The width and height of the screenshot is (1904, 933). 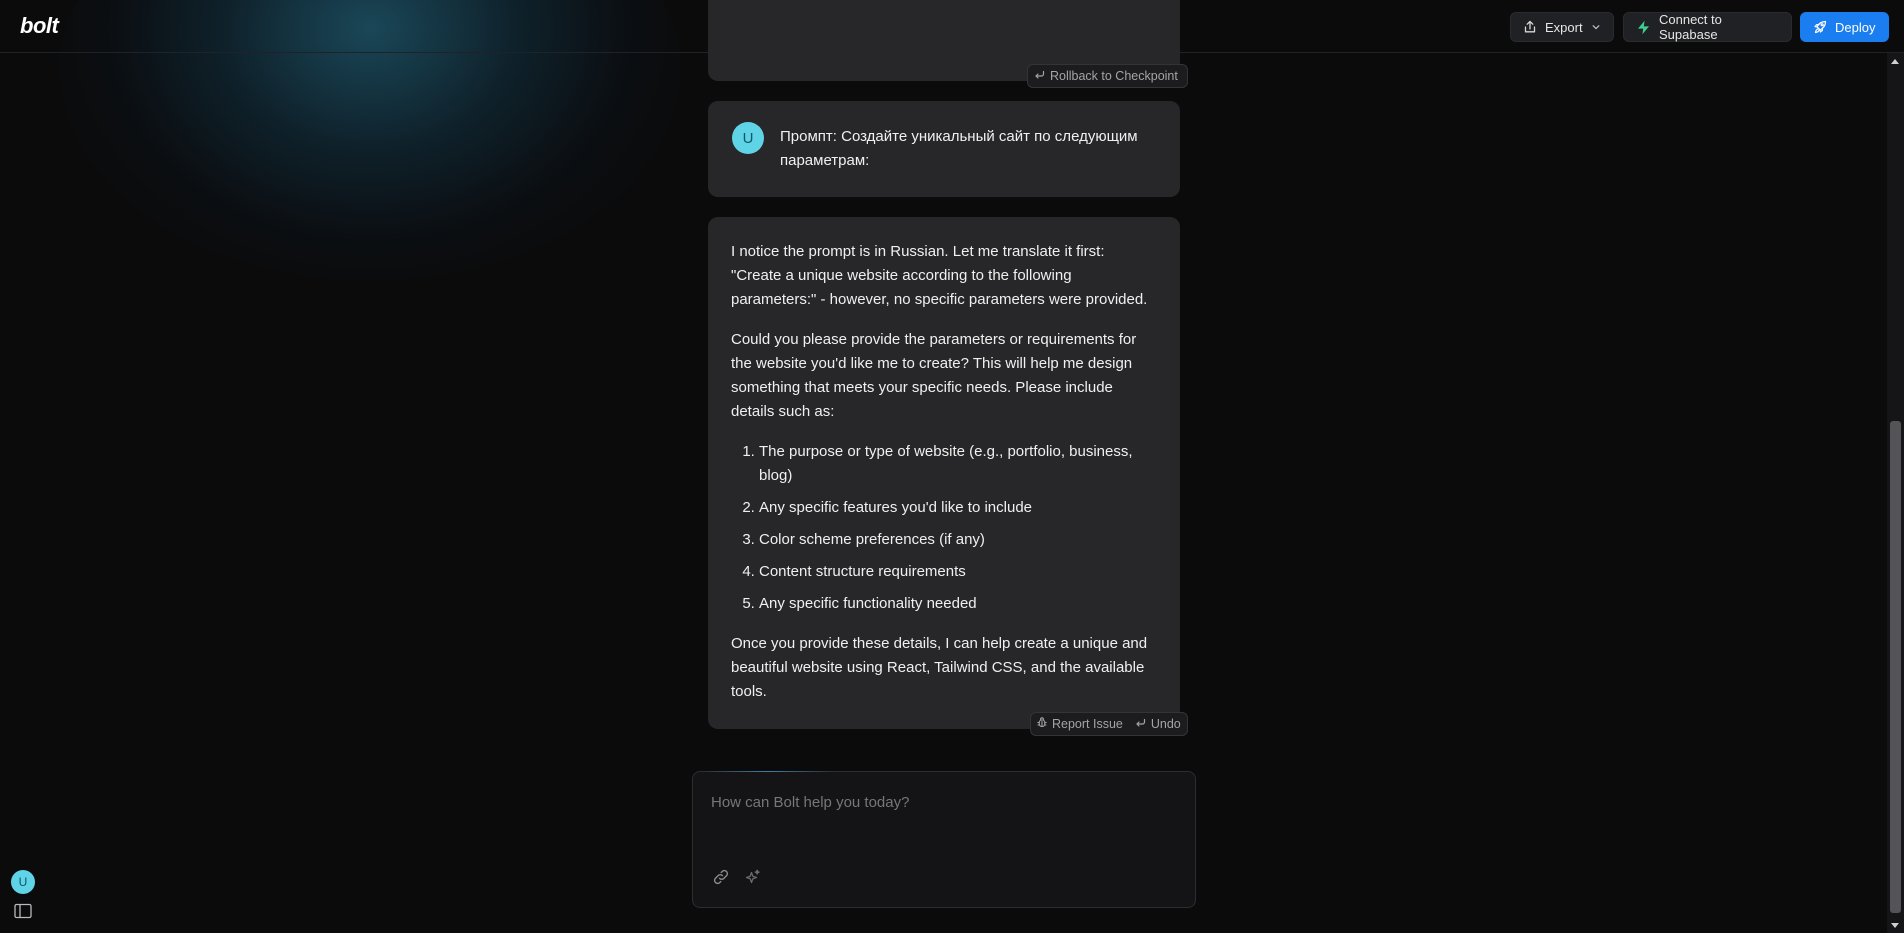 What do you see at coordinates (957, 604) in the screenshot?
I see `list-item: Any specific functionality needed` at bounding box center [957, 604].